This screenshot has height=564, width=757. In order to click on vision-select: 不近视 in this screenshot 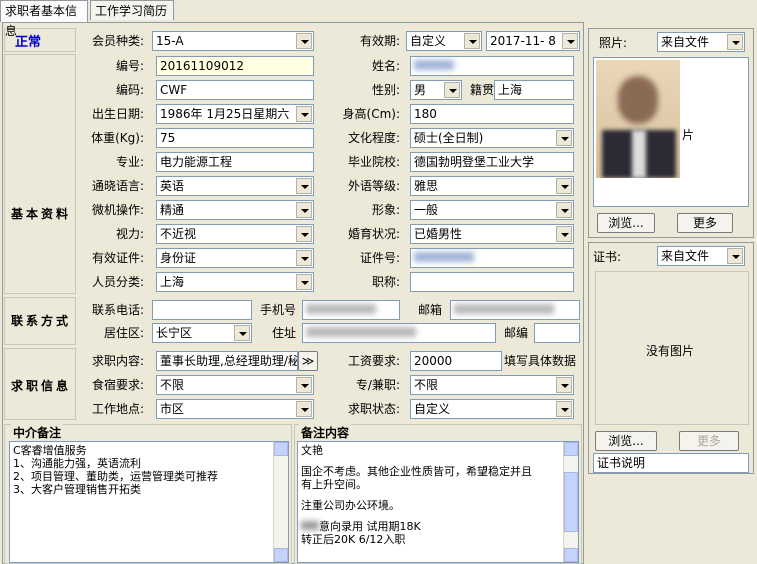, I will do `click(235, 234)`.